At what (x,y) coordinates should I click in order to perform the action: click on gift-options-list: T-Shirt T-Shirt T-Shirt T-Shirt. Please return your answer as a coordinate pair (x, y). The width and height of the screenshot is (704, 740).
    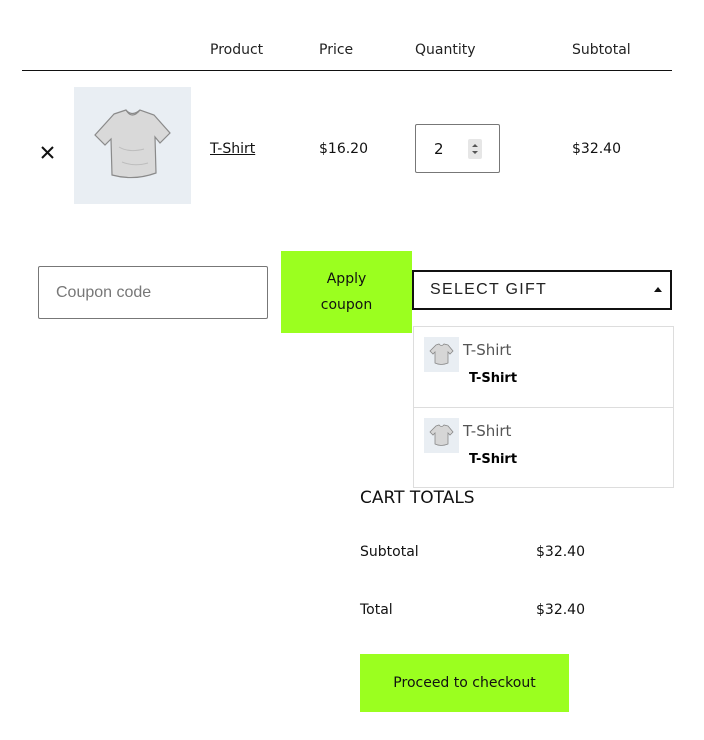
    Looking at the image, I should click on (543, 407).